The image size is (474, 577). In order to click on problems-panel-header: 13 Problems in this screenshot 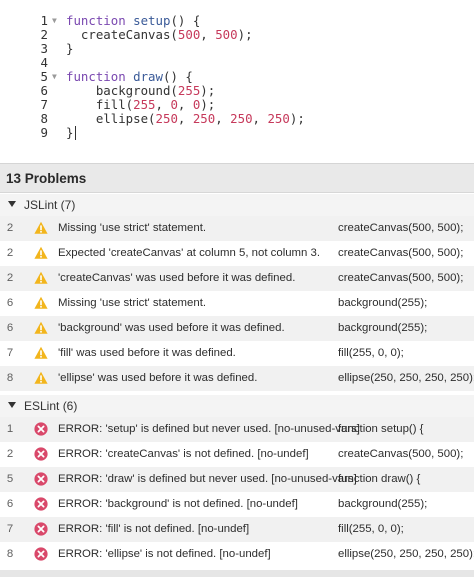, I will do `click(237, 178)`.